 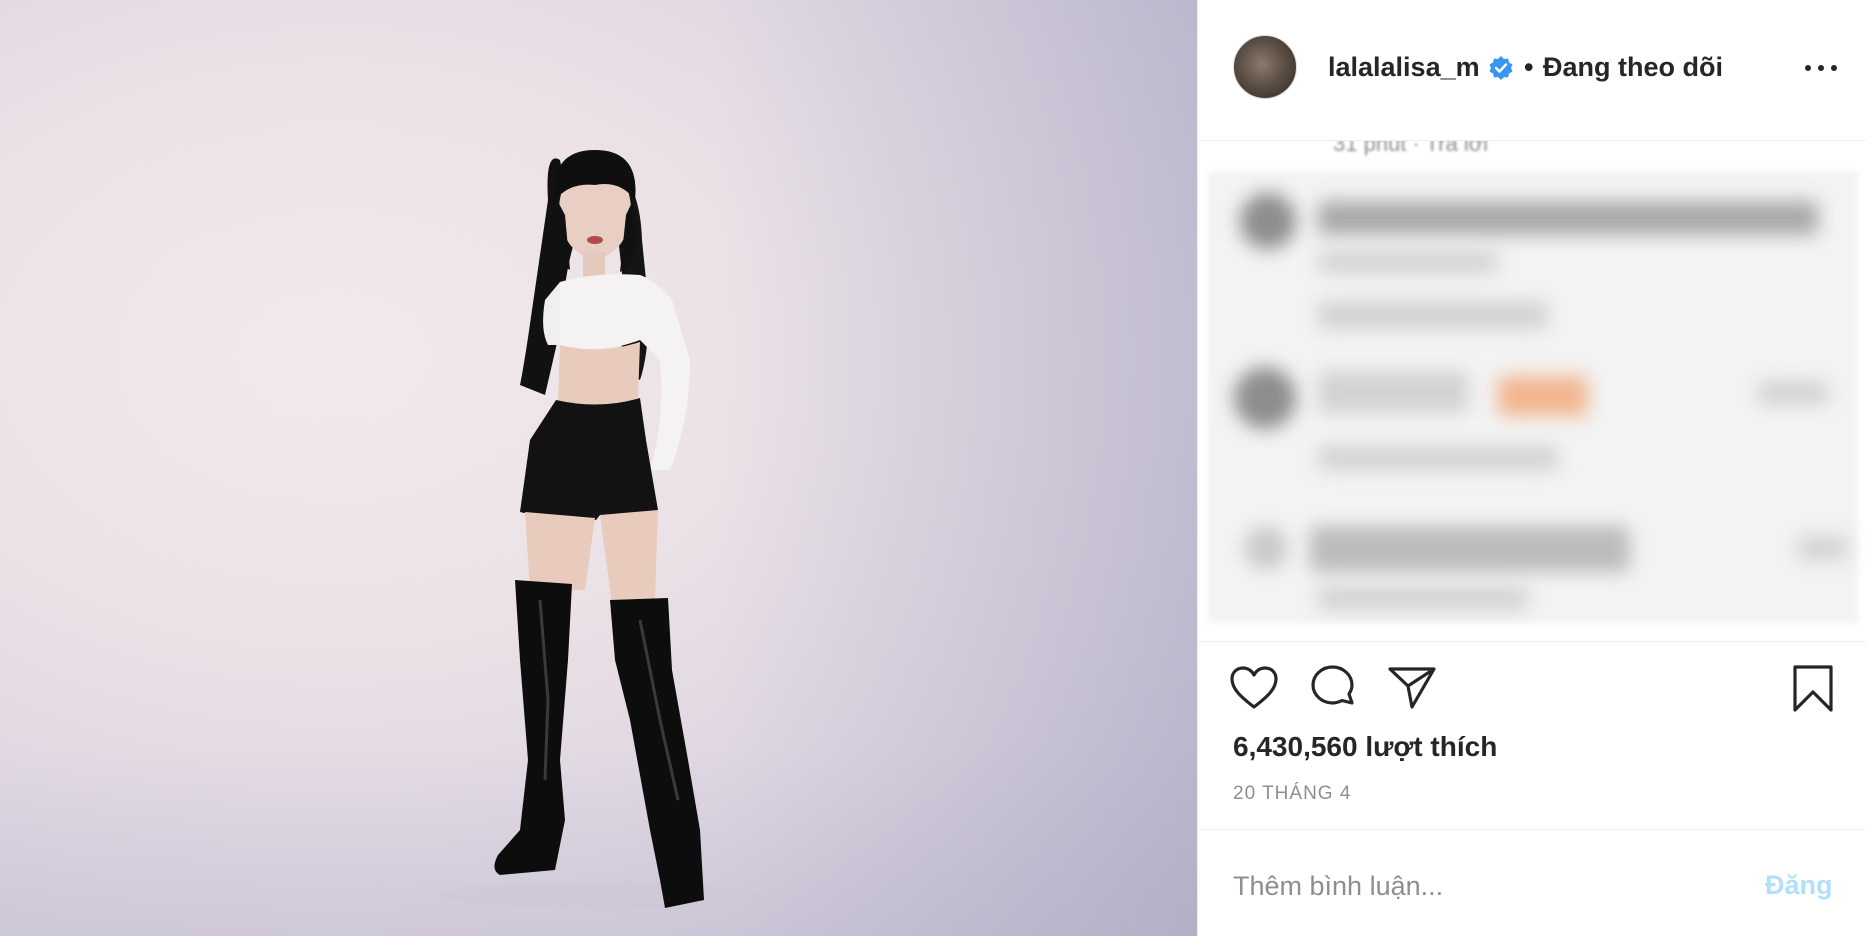 I want to click on avatar, so click(x=1265, y=67).